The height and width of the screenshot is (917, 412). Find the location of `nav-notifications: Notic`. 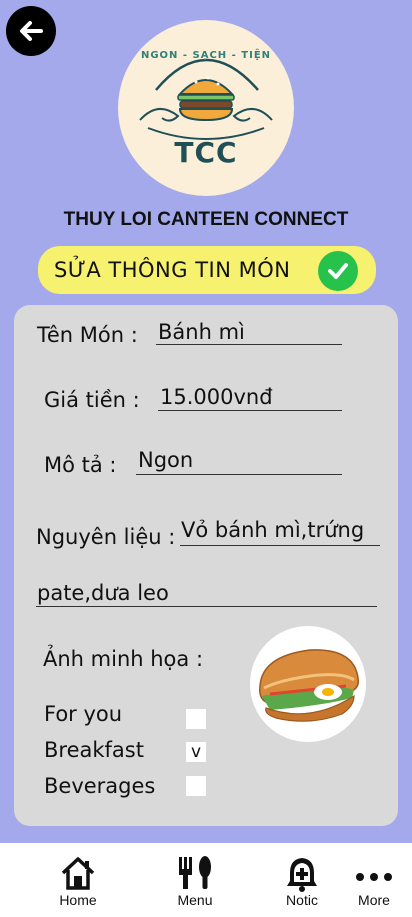

nav-notifications: Notic is located at coordinates (302, 880).